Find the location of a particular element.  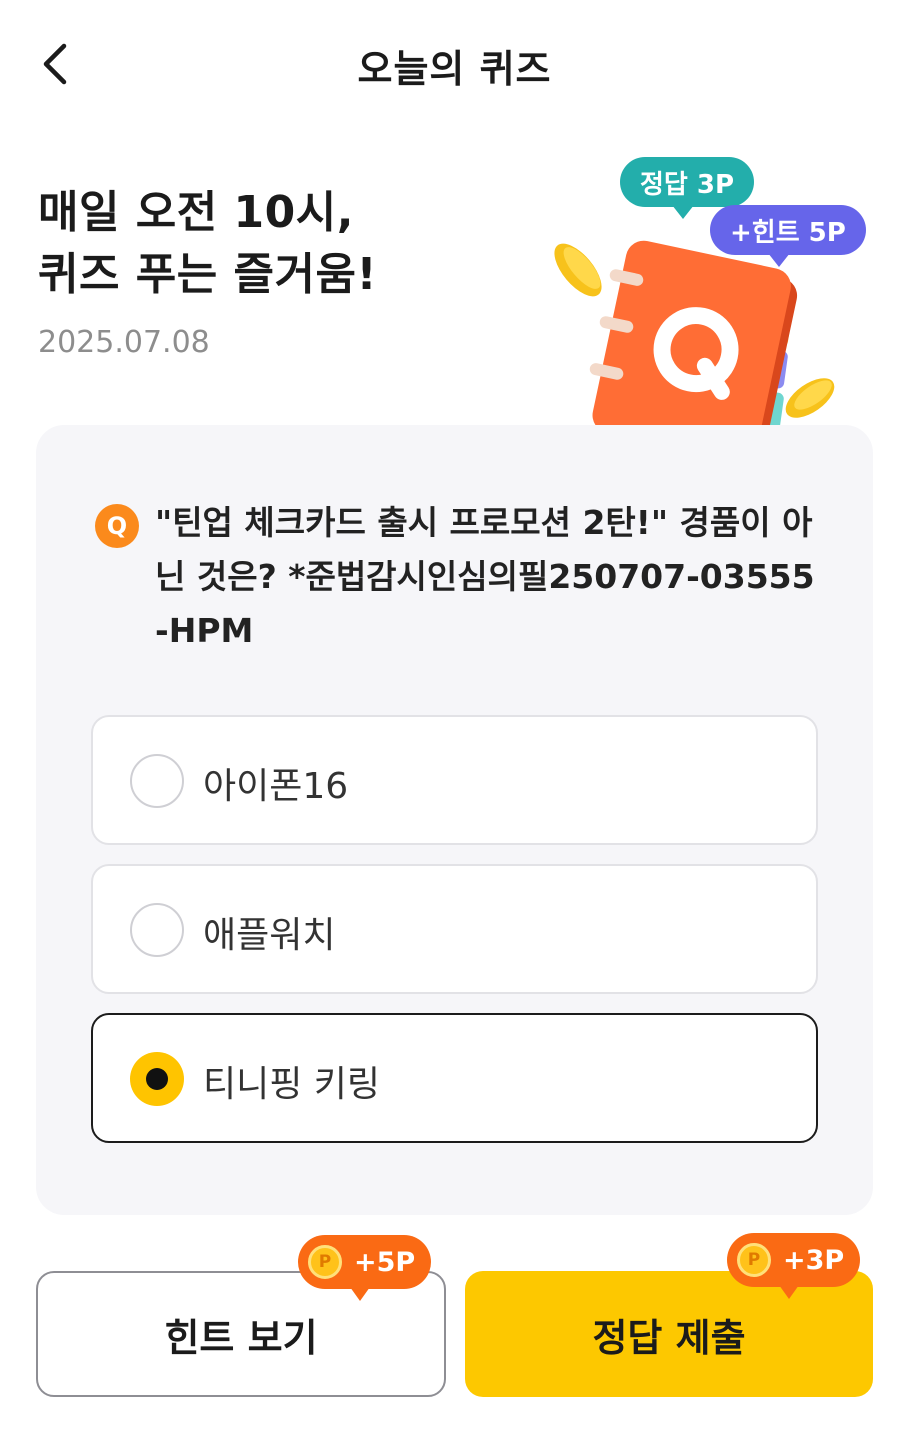

radio-button-selected is located at coordinates (157, 1079).